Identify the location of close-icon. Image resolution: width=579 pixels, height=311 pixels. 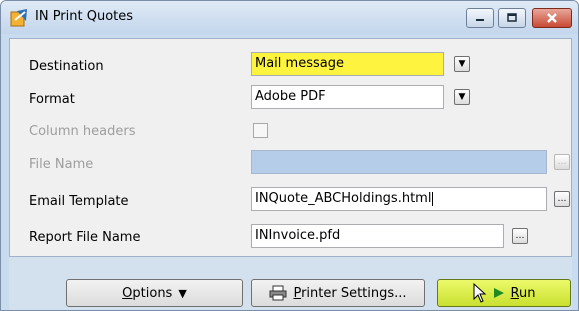
(552, 18).